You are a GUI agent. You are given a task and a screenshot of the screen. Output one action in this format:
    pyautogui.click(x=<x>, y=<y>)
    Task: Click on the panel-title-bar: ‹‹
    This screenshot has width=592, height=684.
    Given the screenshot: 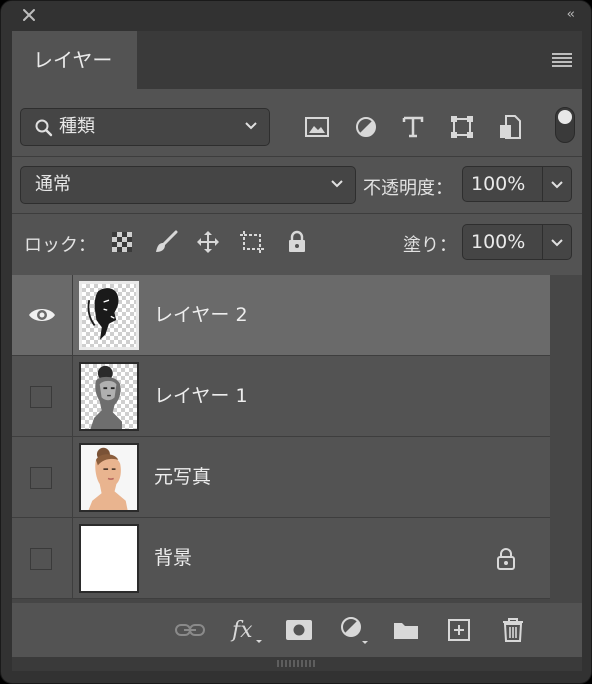 What is the action you would take?
    pyautogui.click(x=296, y=16)
    